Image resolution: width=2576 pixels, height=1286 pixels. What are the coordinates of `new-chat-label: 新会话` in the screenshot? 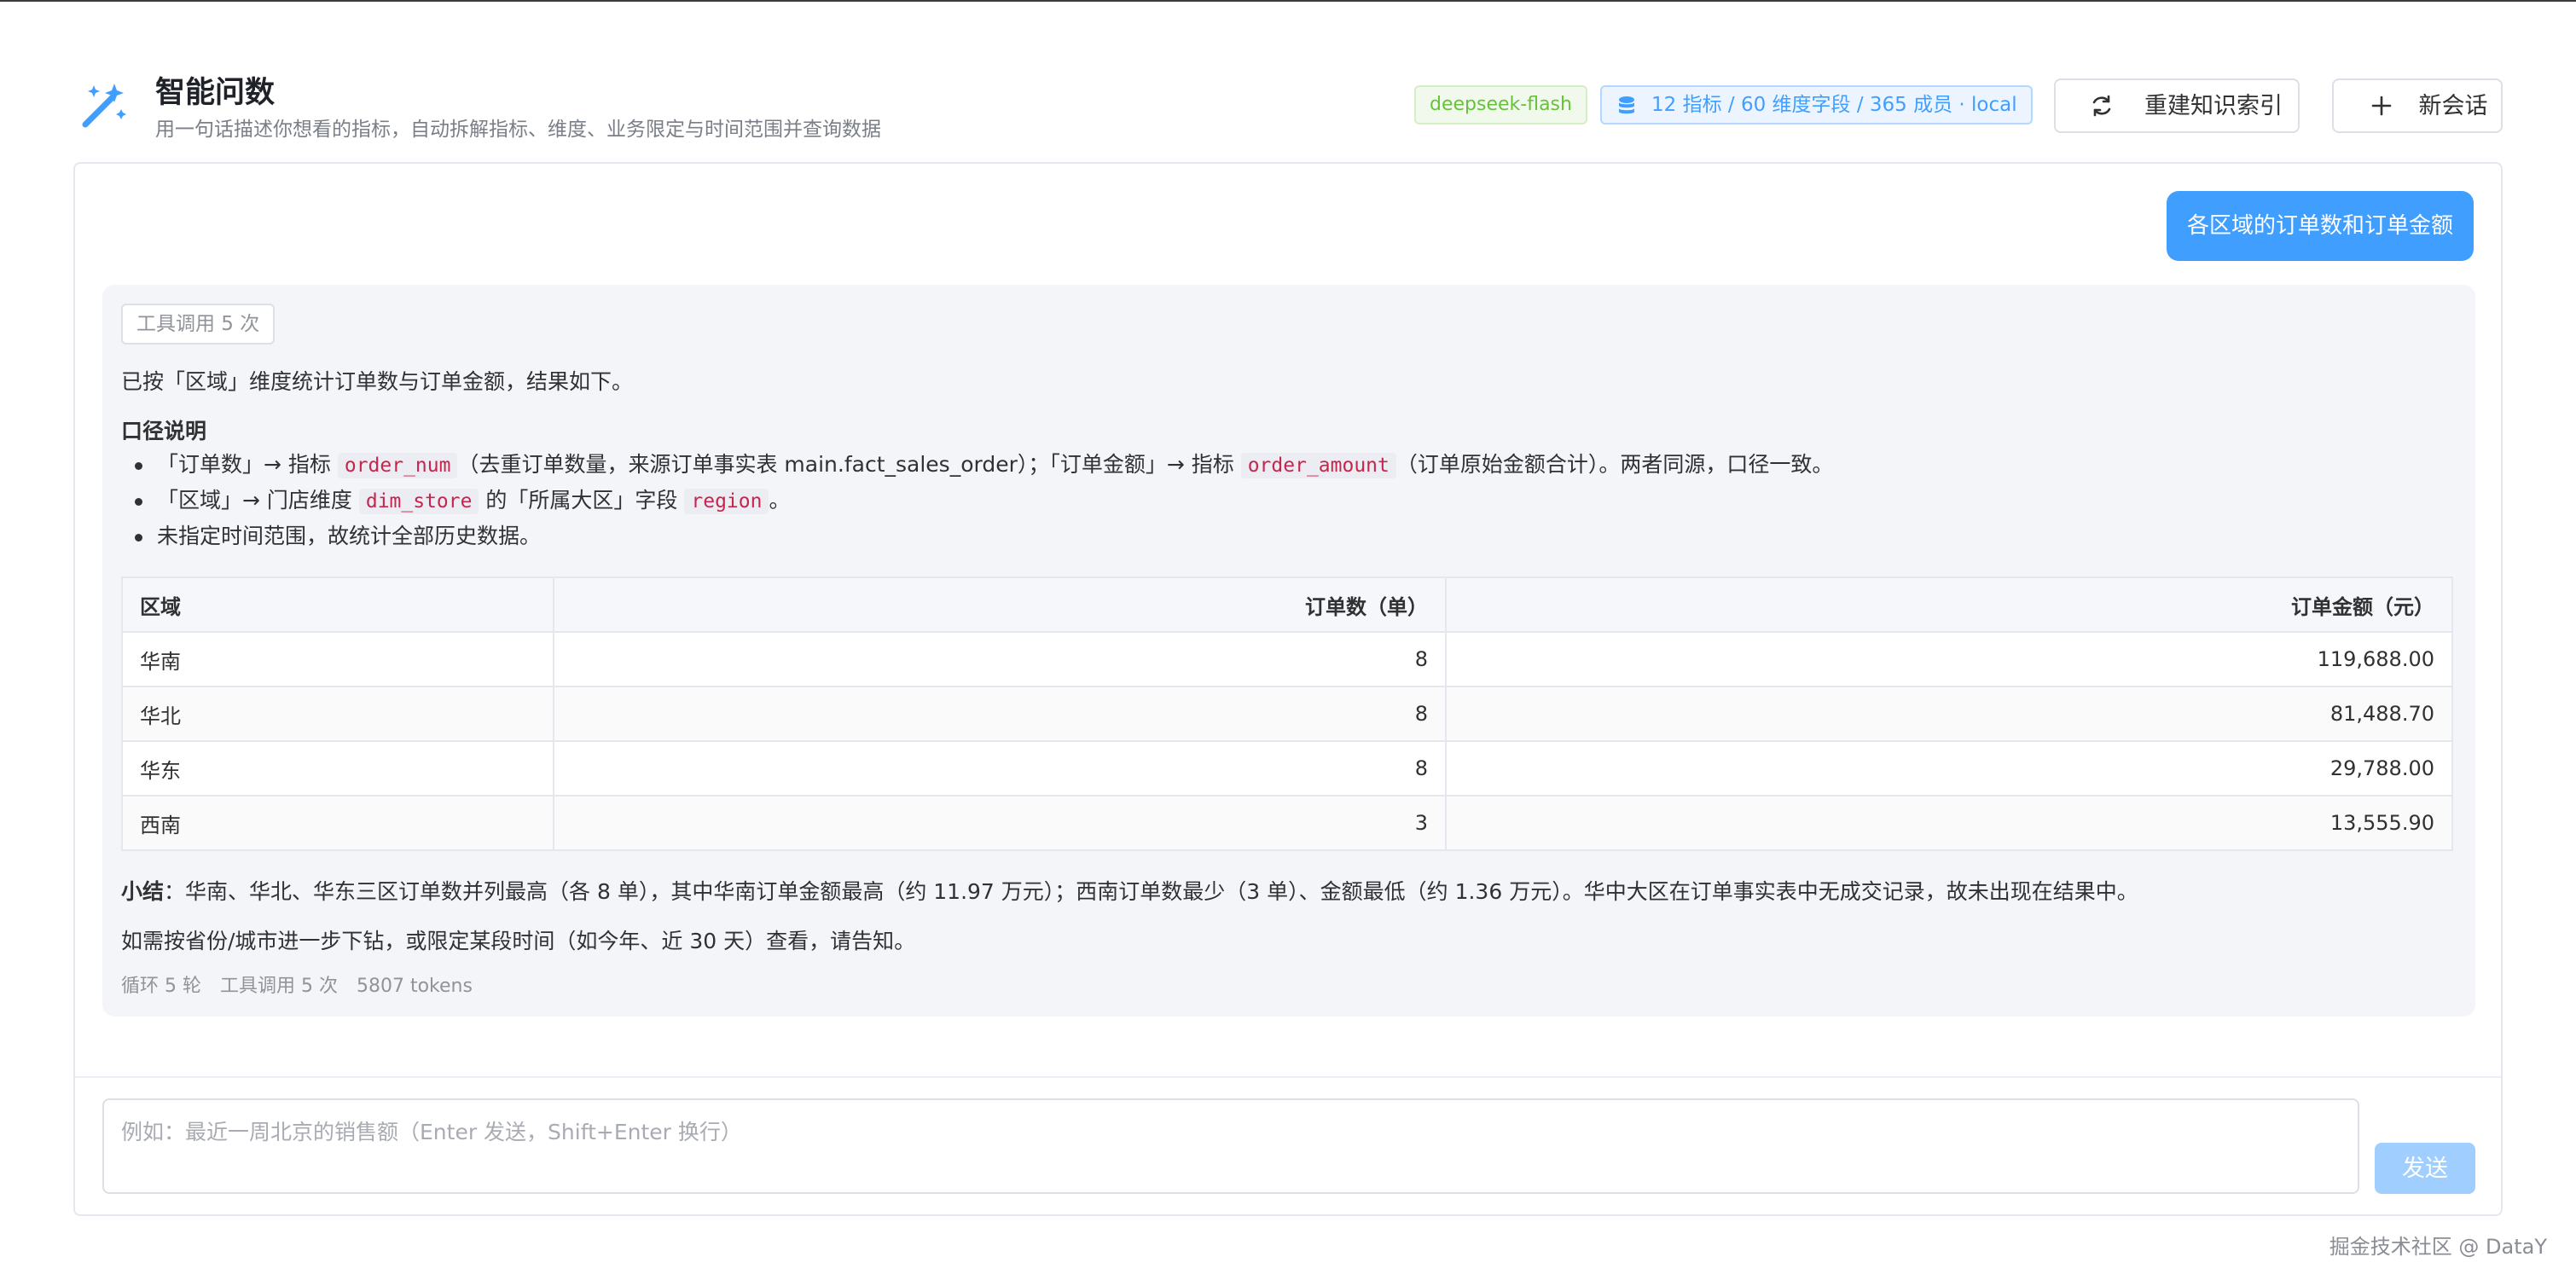 It's located at (2453, 106).